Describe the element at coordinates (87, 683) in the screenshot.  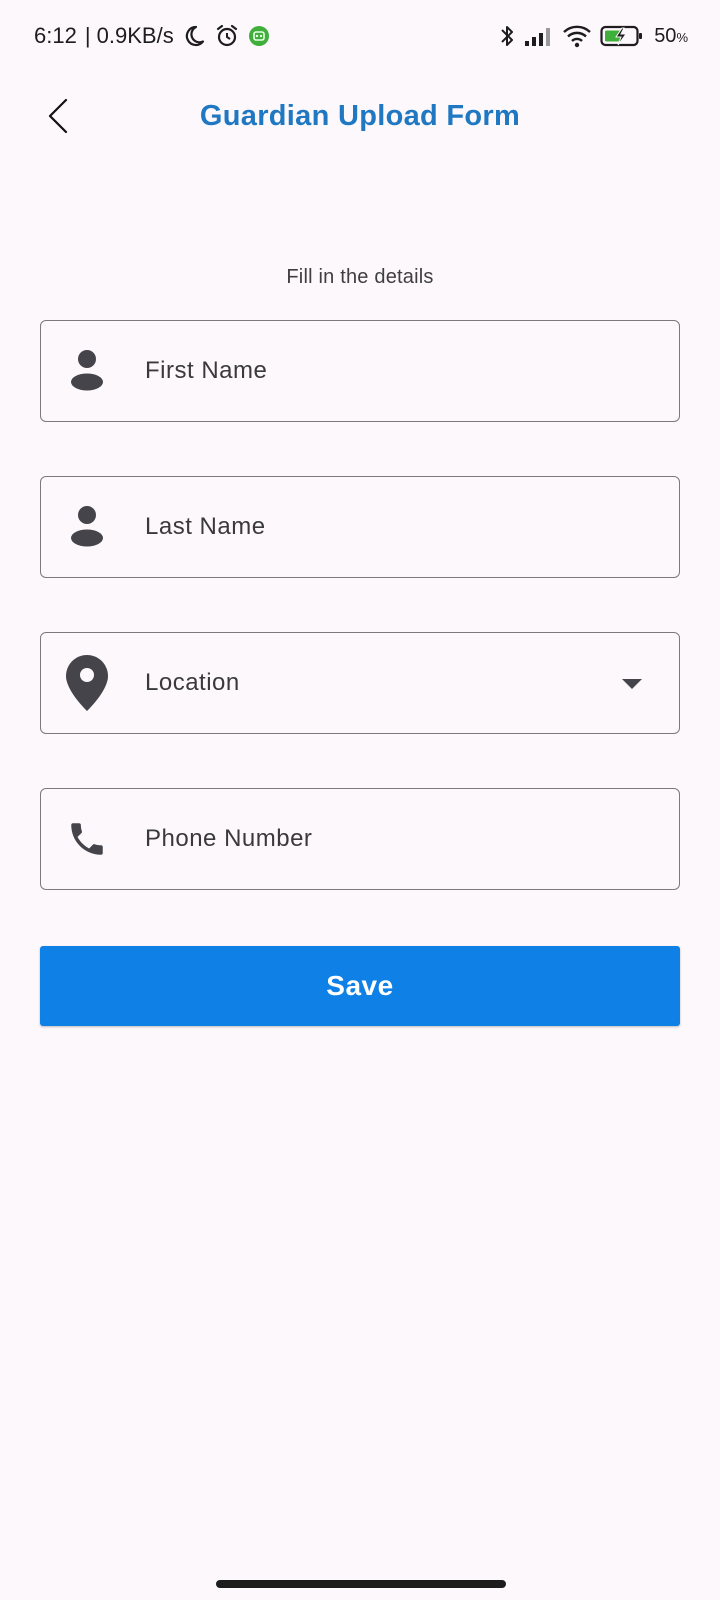
I see `location-pin-icon` at that location.